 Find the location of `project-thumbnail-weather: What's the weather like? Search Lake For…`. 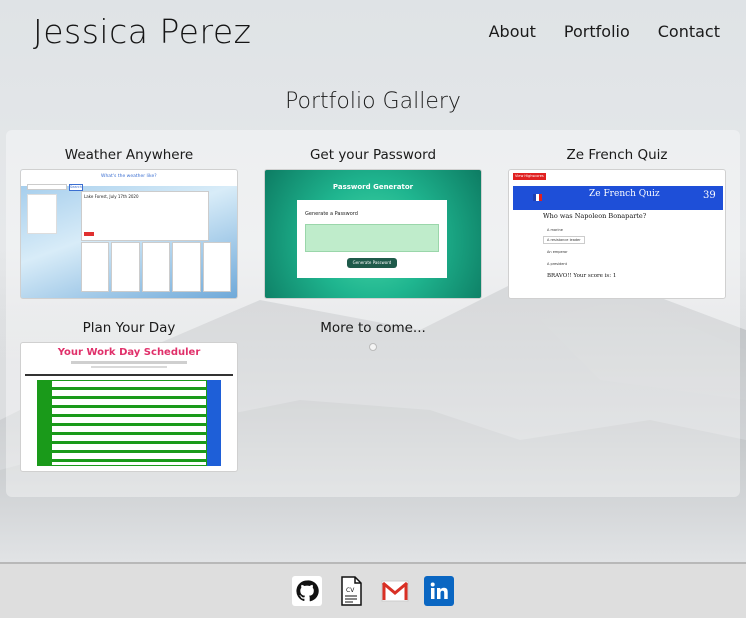

project-thumbnail-weather: What's the weather like? Search Lake For… is located at coordinates (129, 234).